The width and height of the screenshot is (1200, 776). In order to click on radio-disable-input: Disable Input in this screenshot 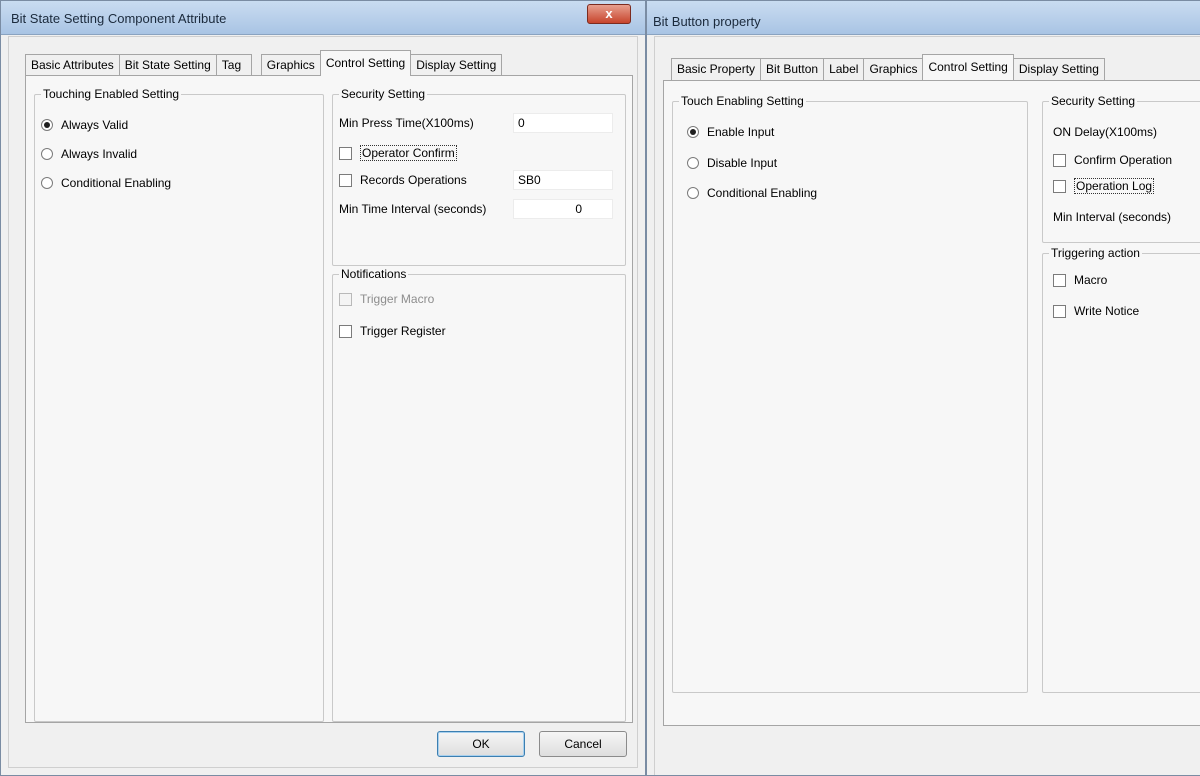, I will do `click(732, 163)`.